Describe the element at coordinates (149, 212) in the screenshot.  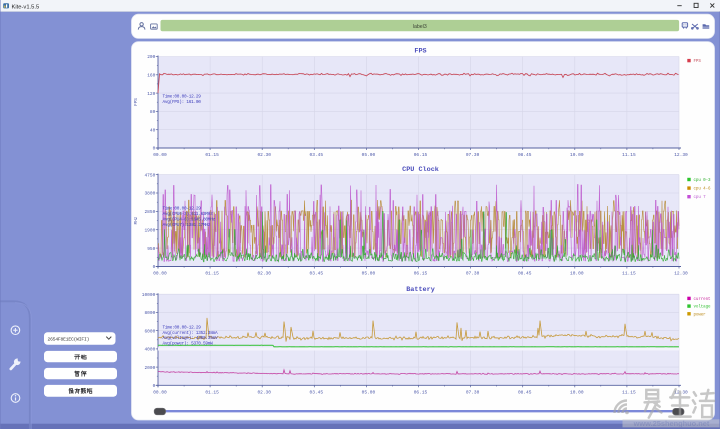
I see `svg-text: 2850` at that location.